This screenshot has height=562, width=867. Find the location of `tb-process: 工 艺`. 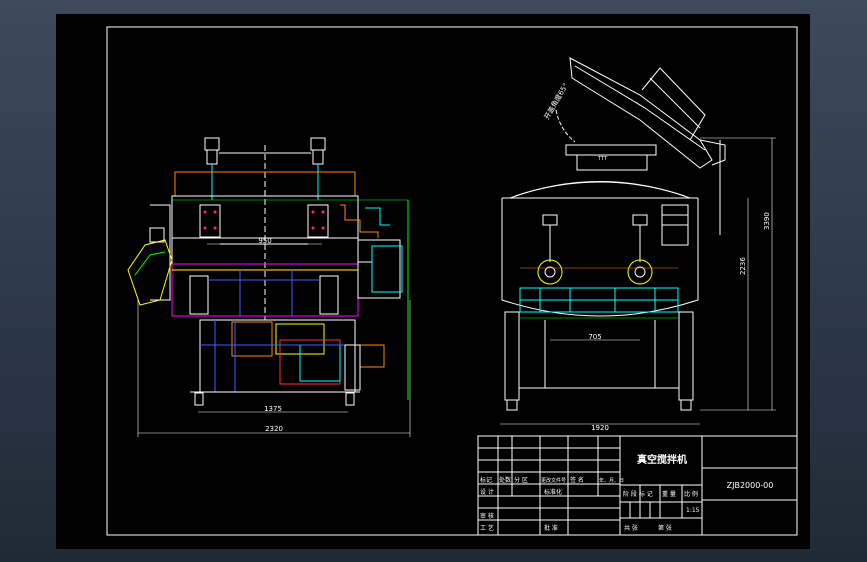

tb-process: 工 艺 is located at coordinates (487, 528).